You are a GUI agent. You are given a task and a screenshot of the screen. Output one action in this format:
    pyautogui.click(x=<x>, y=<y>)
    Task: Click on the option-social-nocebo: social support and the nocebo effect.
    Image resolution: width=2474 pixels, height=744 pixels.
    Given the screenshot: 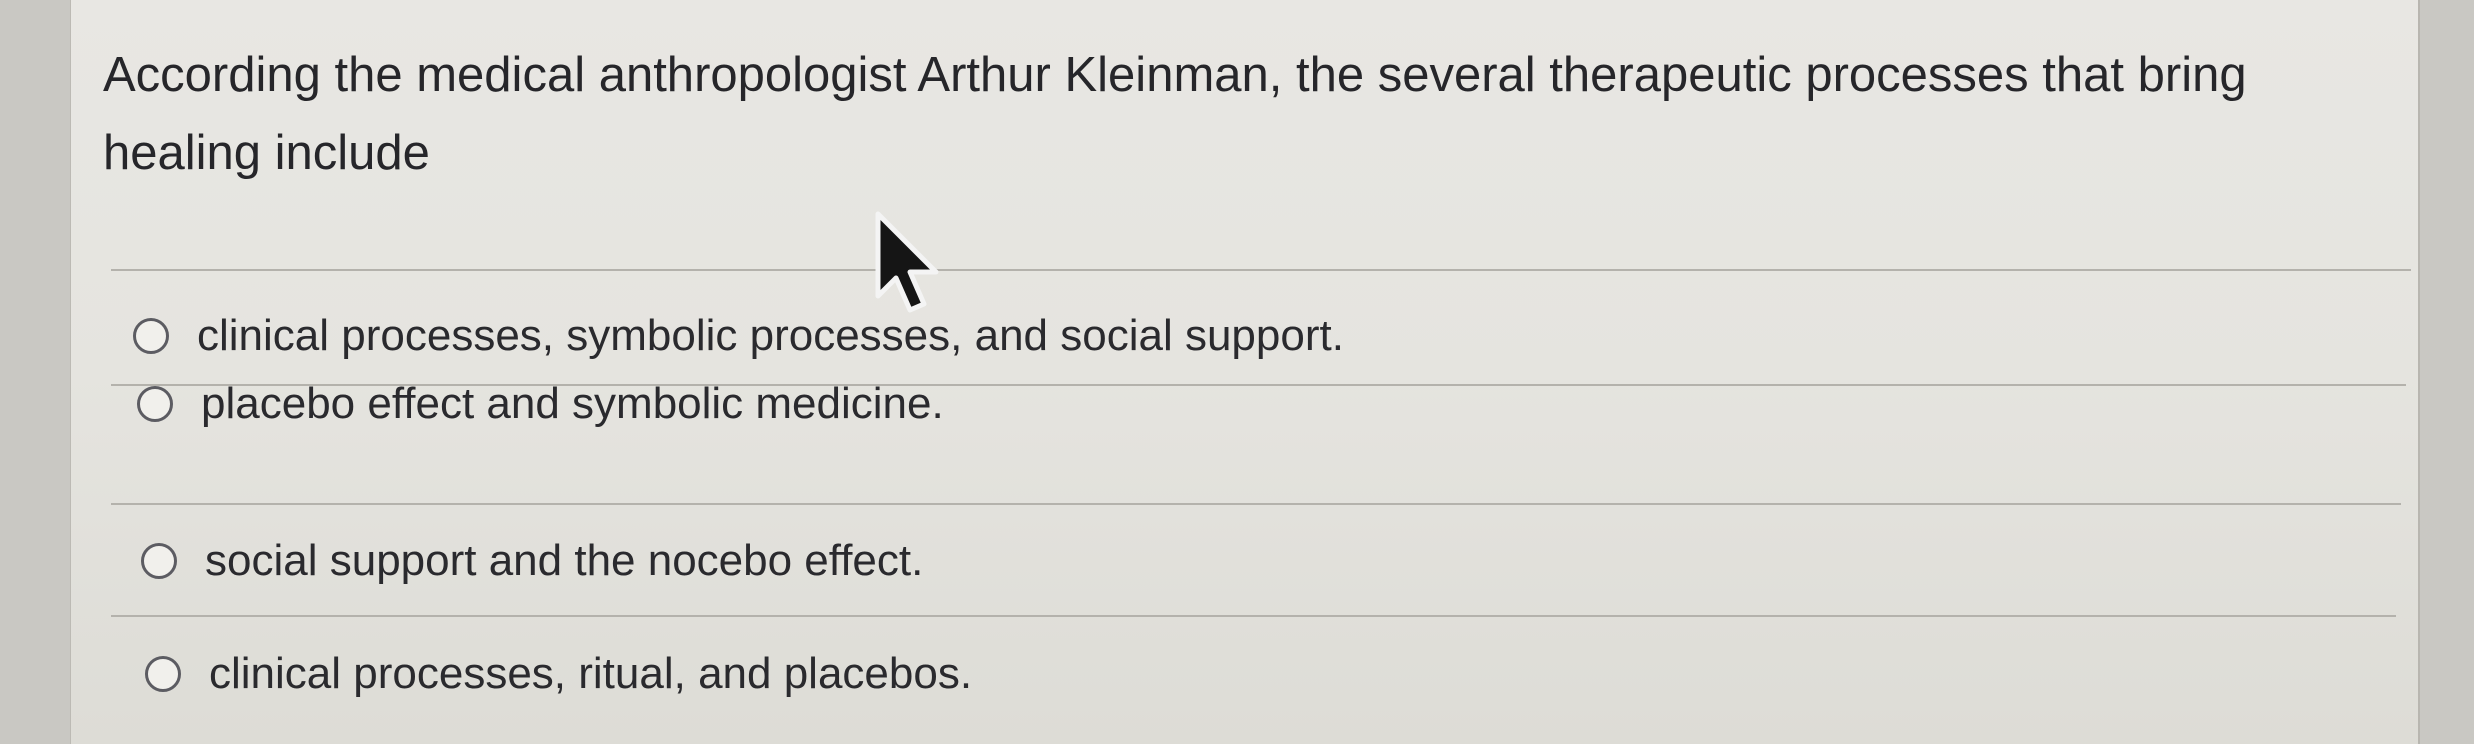 What is the action you would take?
    pyautogui.click(x=532, y=561)
    